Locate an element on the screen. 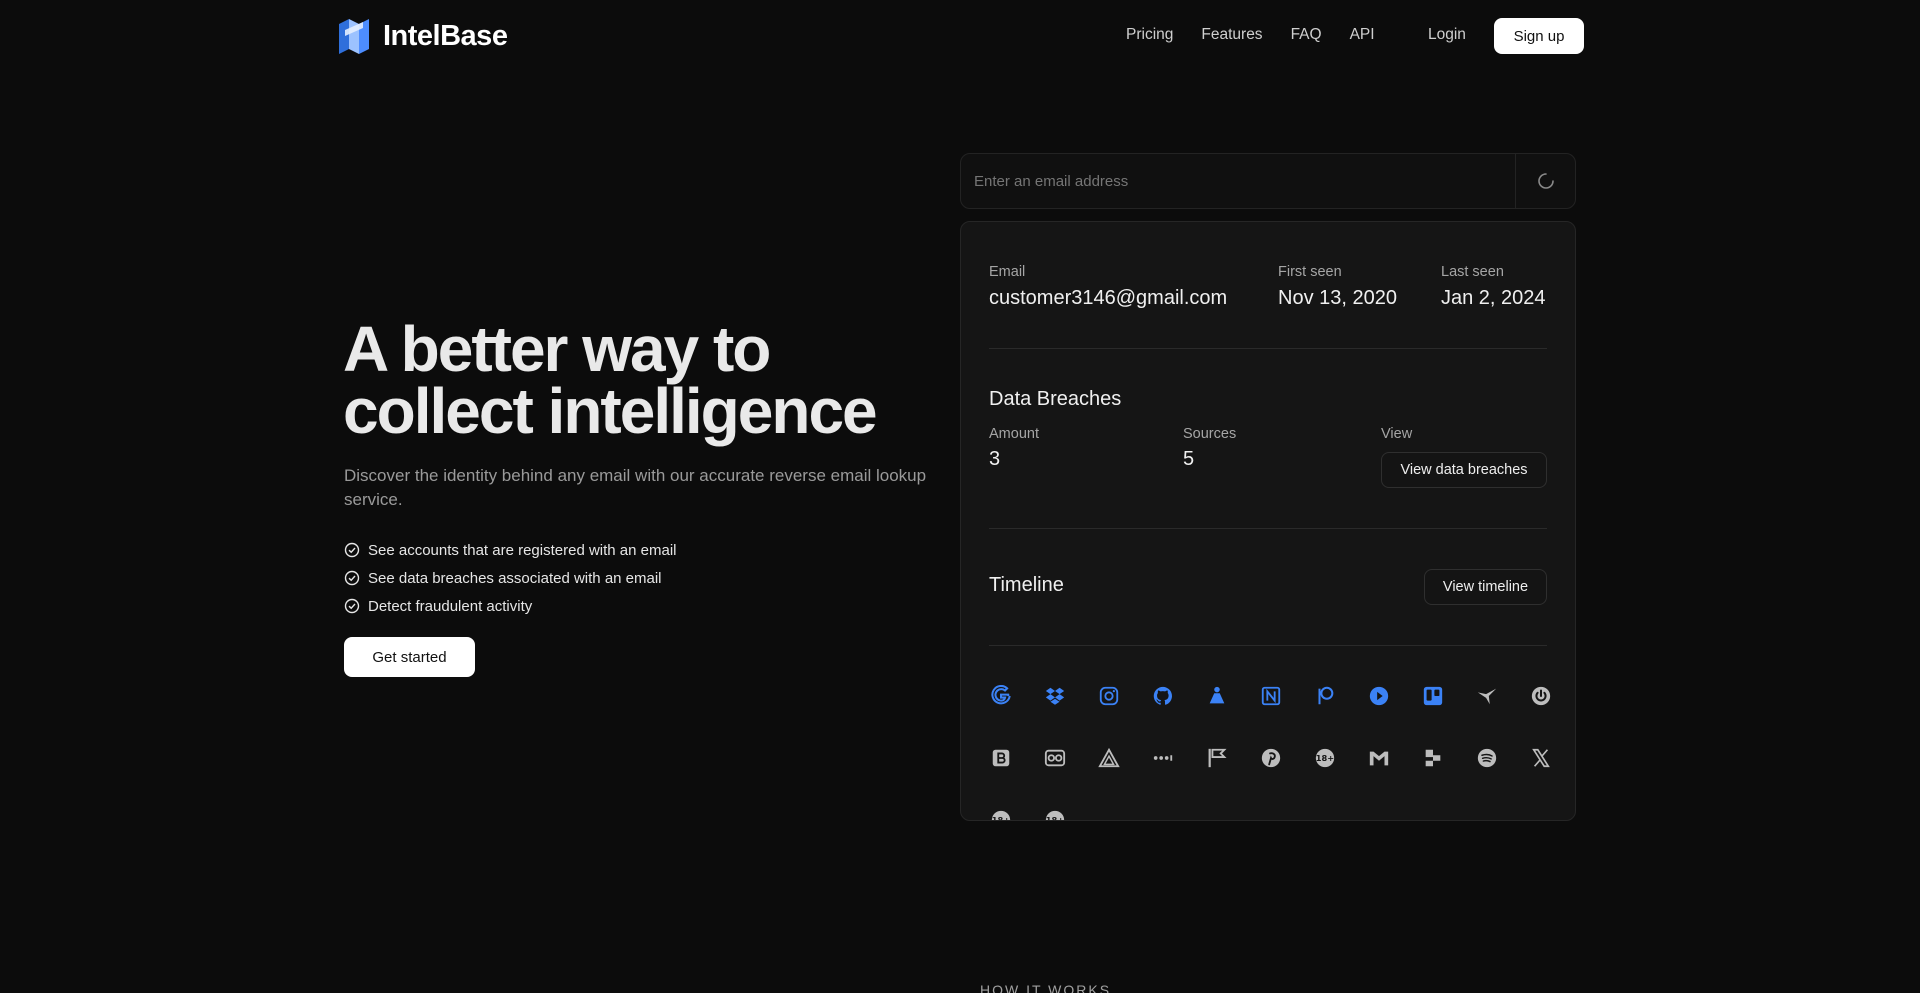 The height and width of the screenshot is (993, 1920). last-seen-label: Last seen is located at coordinates (1472, 272).